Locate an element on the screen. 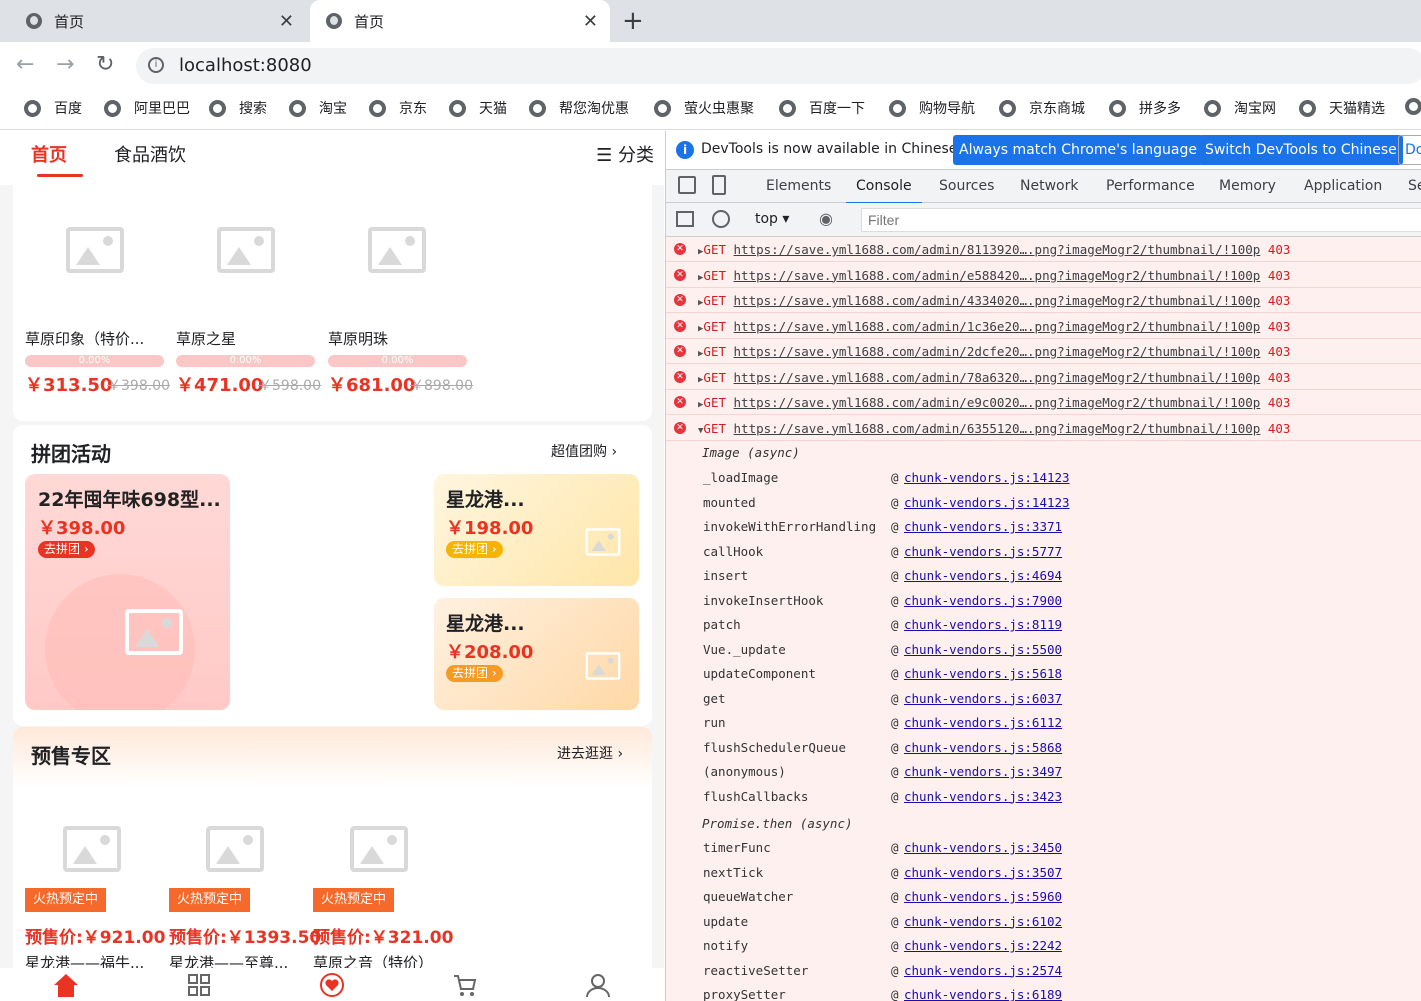  stack-frame-link: chunk-vendors.js:3371 is located at coordinates (983, 526).